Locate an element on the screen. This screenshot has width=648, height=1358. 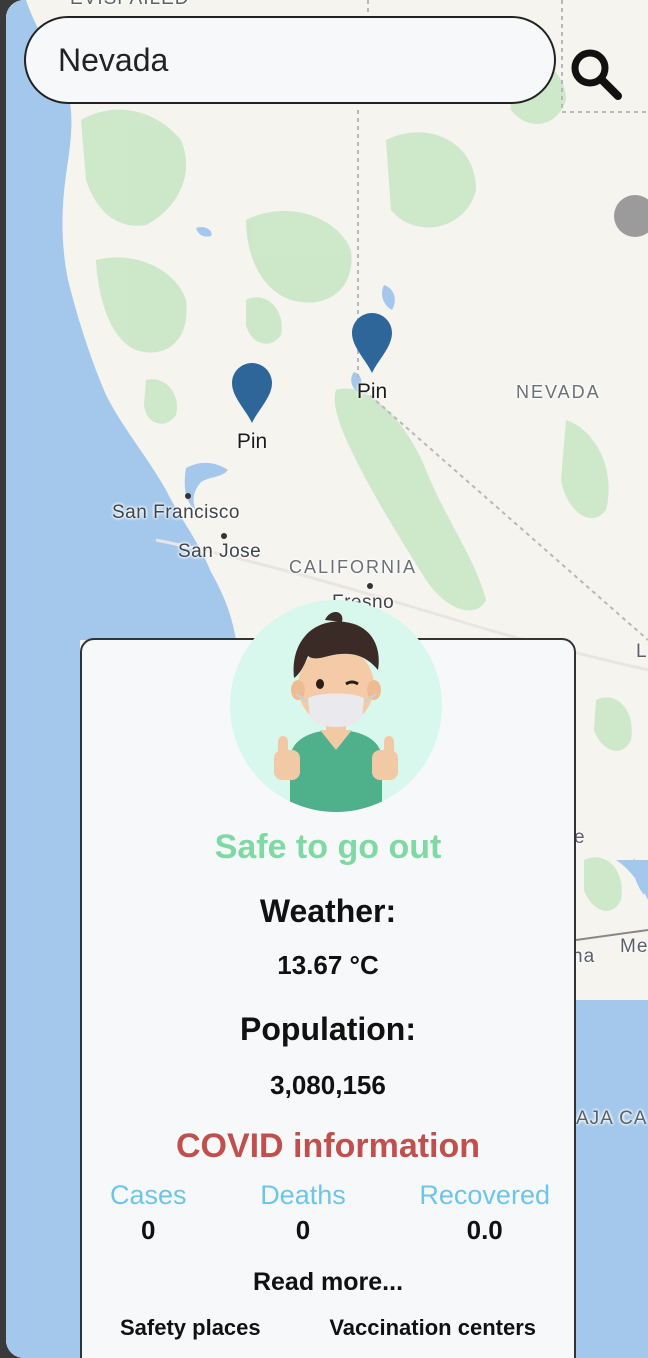
masked-person-thumbs-up-icon is located at coordinates (336, 706).